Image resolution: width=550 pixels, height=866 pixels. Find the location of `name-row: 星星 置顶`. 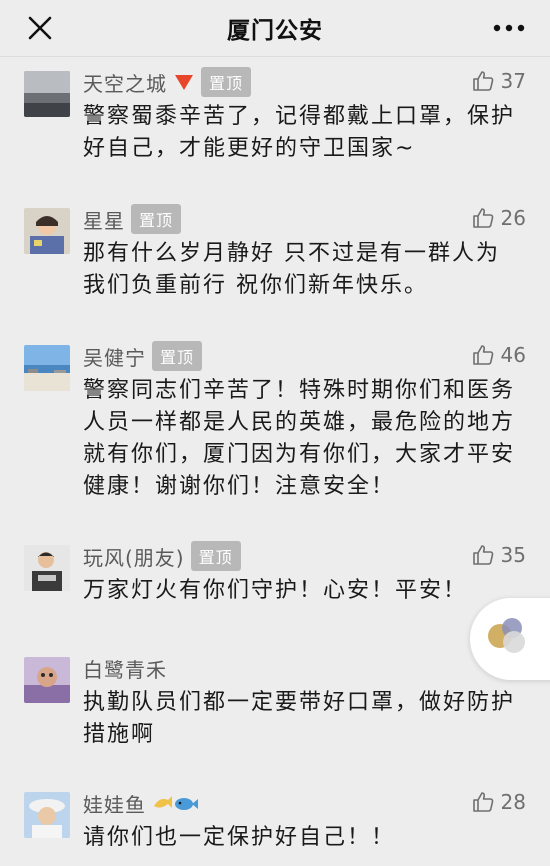

name-row: 星星 置顶 is located at coordinates (132, 219).